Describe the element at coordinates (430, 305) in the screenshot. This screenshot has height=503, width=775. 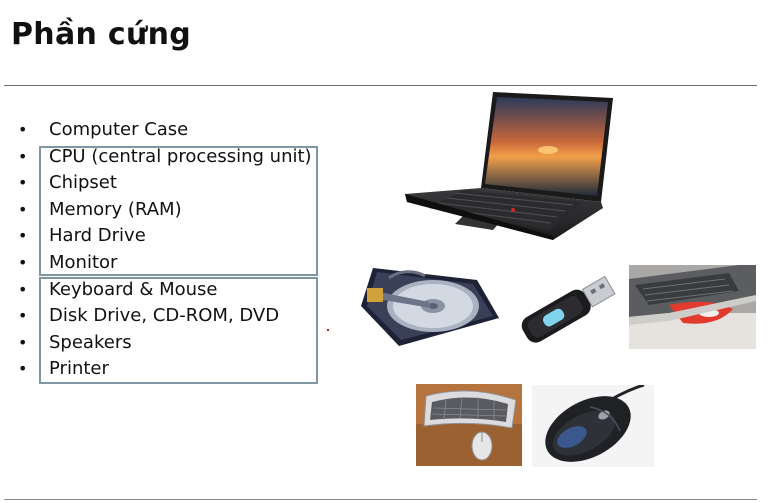
I see `hard-drive-image` at that location.